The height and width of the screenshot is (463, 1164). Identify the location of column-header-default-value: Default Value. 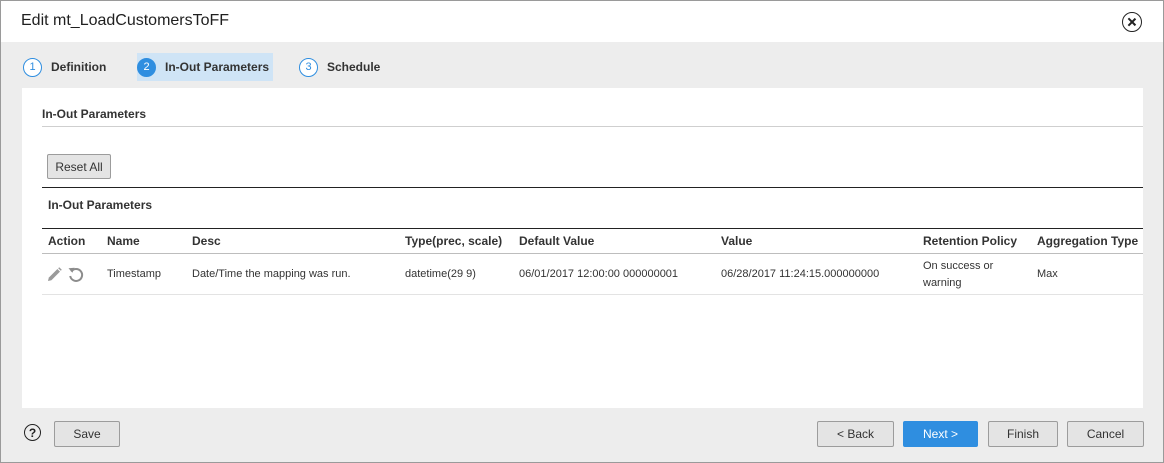
(556, 241).